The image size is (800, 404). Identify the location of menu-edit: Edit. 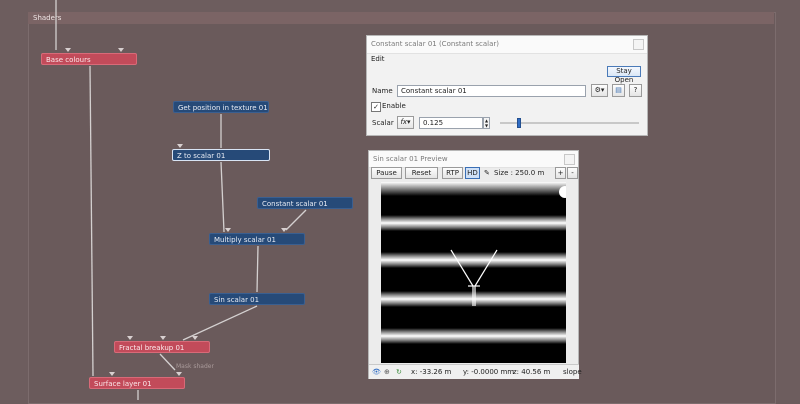
(378, 59).